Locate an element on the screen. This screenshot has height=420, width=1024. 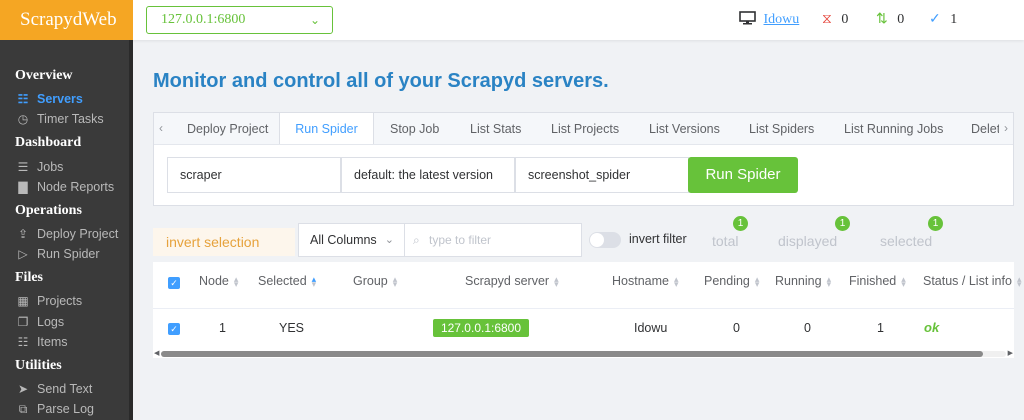
sidebar-item-label: Jobs is located at coordinates (50, 167).